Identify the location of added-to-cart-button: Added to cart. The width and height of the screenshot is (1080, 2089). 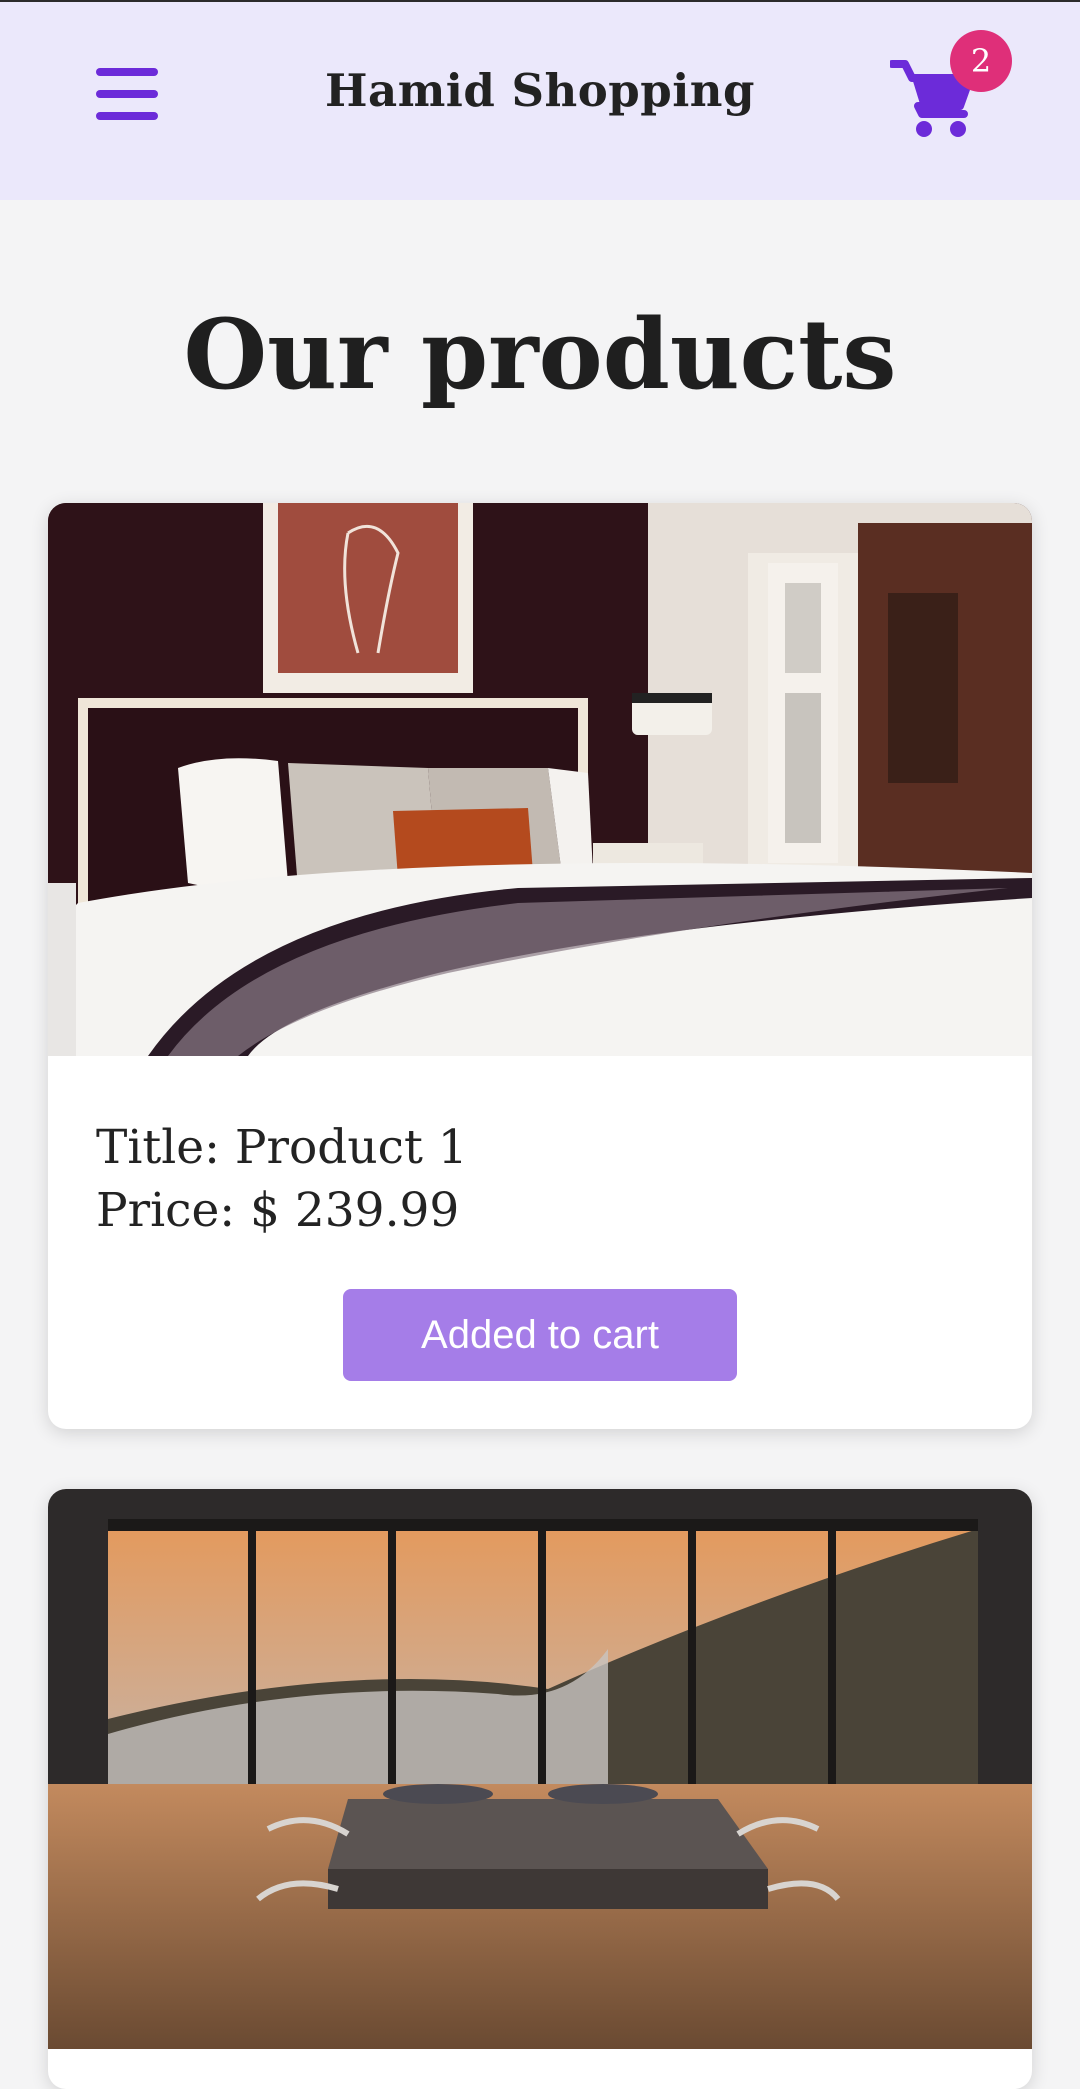
(540, 1335).